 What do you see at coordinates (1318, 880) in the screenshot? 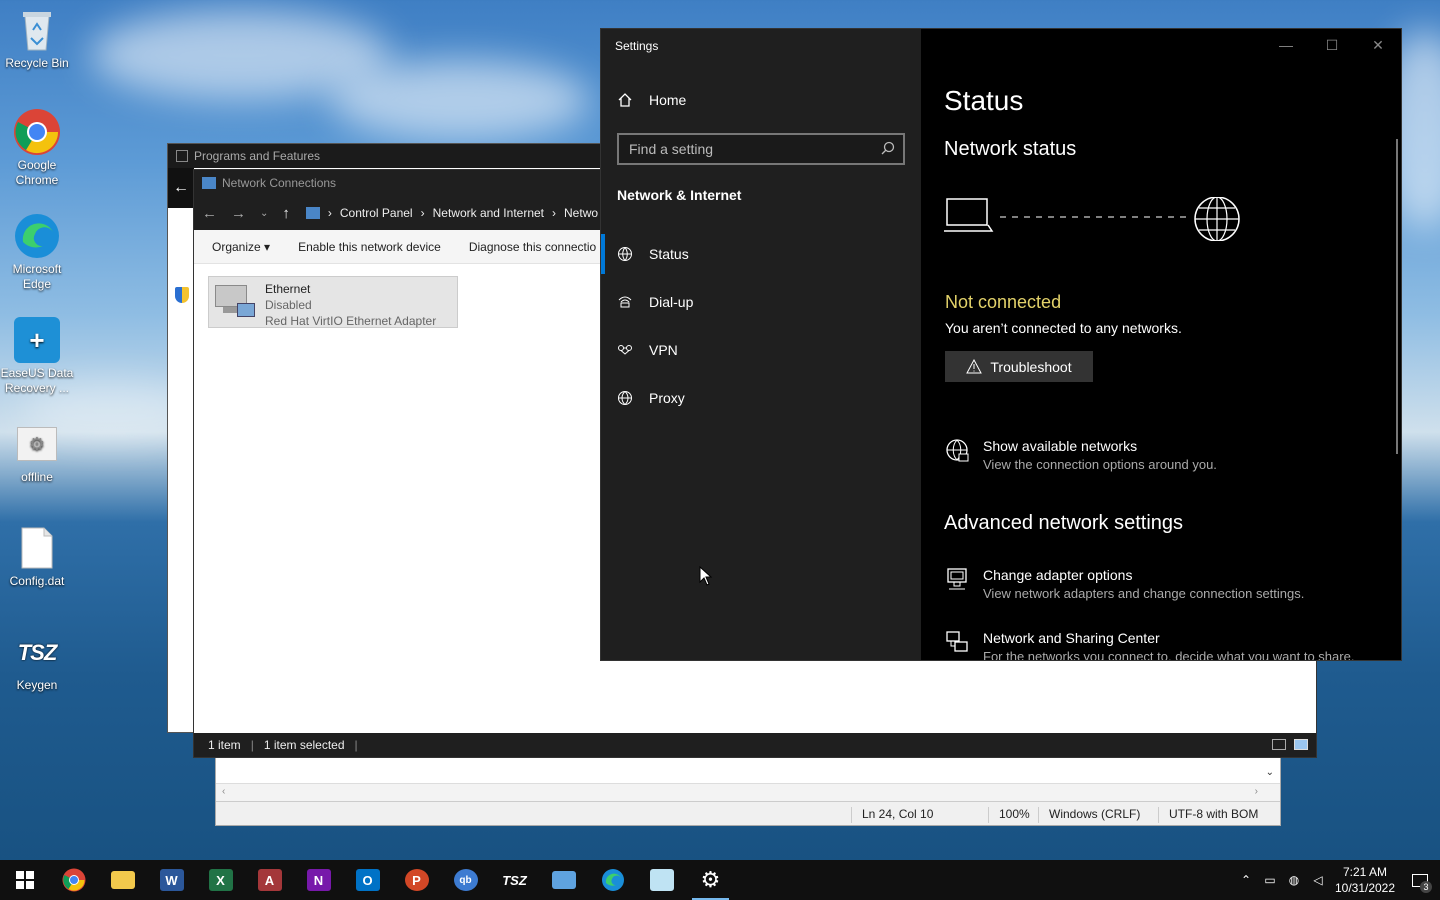
I see `volume-muted-icon: ◁` at bounding box center [1318, 880].